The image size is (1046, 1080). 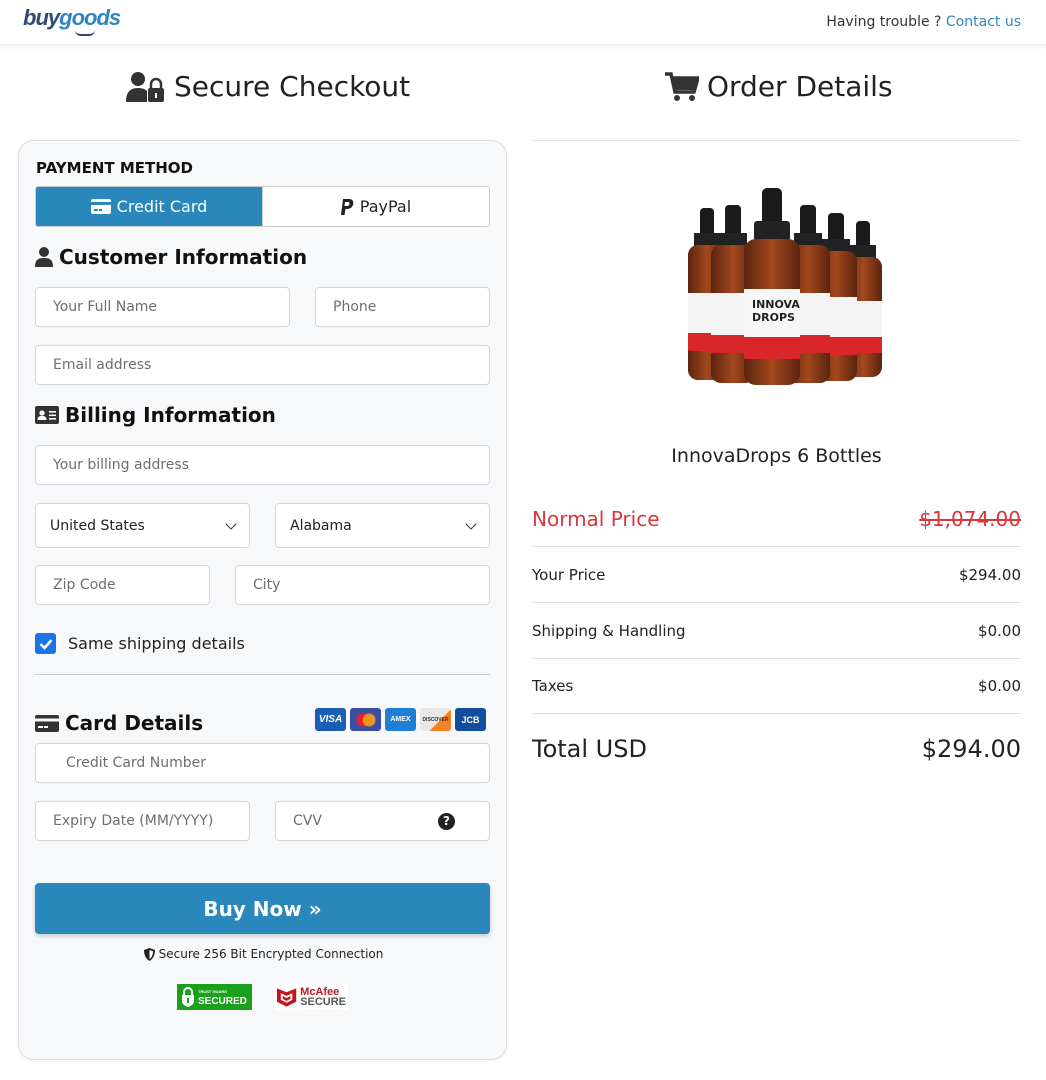 What do you see at coordinates (307, 821) in the screenshot?
I see `cvv-placeholder: CVV` at bounding box center [307, 821].